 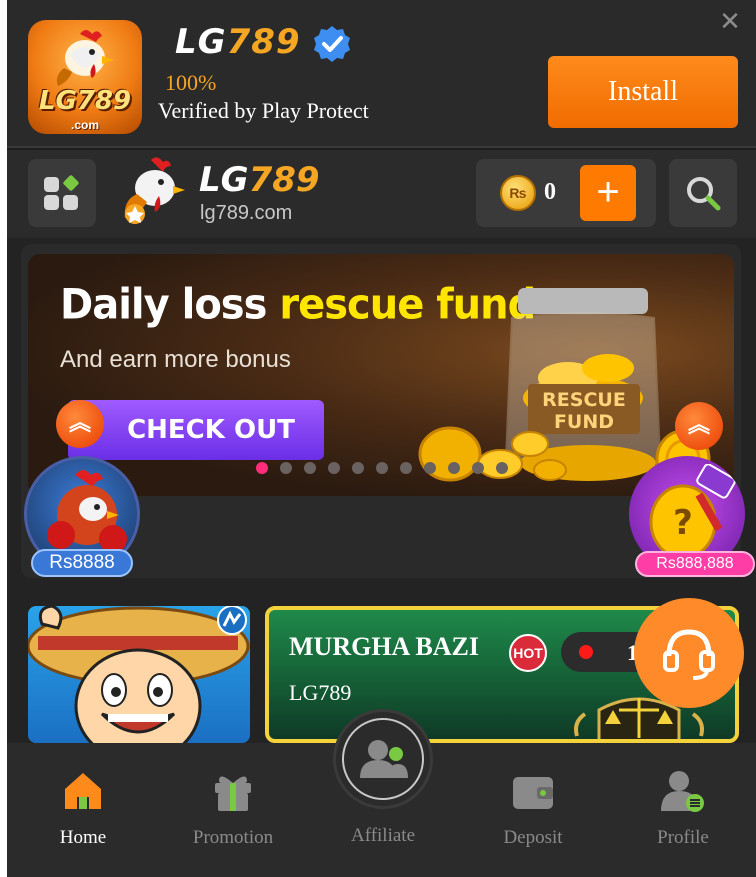 I want to click on mystery-egg-hammer-icon: ?, so click(x=692, y=512).